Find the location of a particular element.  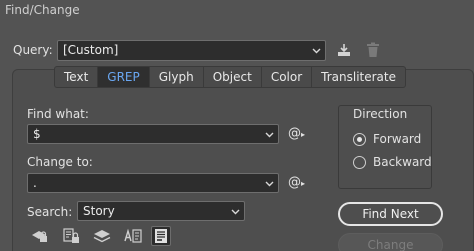

backward-radio is located at coordinates (359, 162).